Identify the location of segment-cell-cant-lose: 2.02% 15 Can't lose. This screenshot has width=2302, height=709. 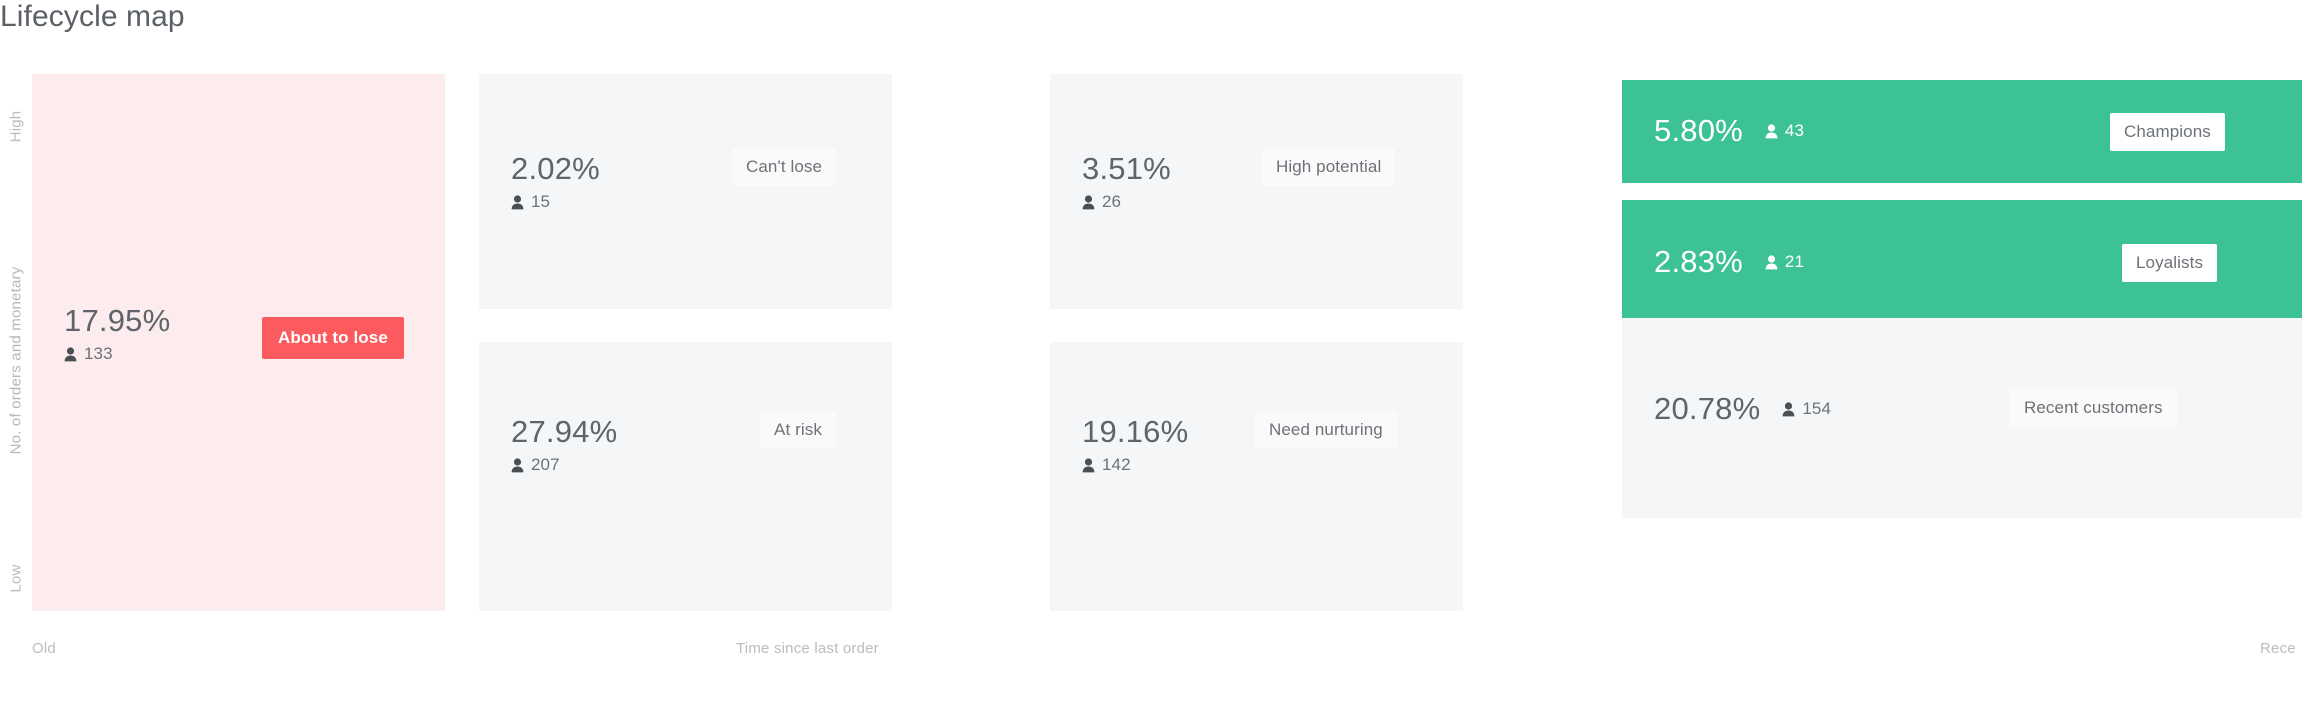
(685, 191).